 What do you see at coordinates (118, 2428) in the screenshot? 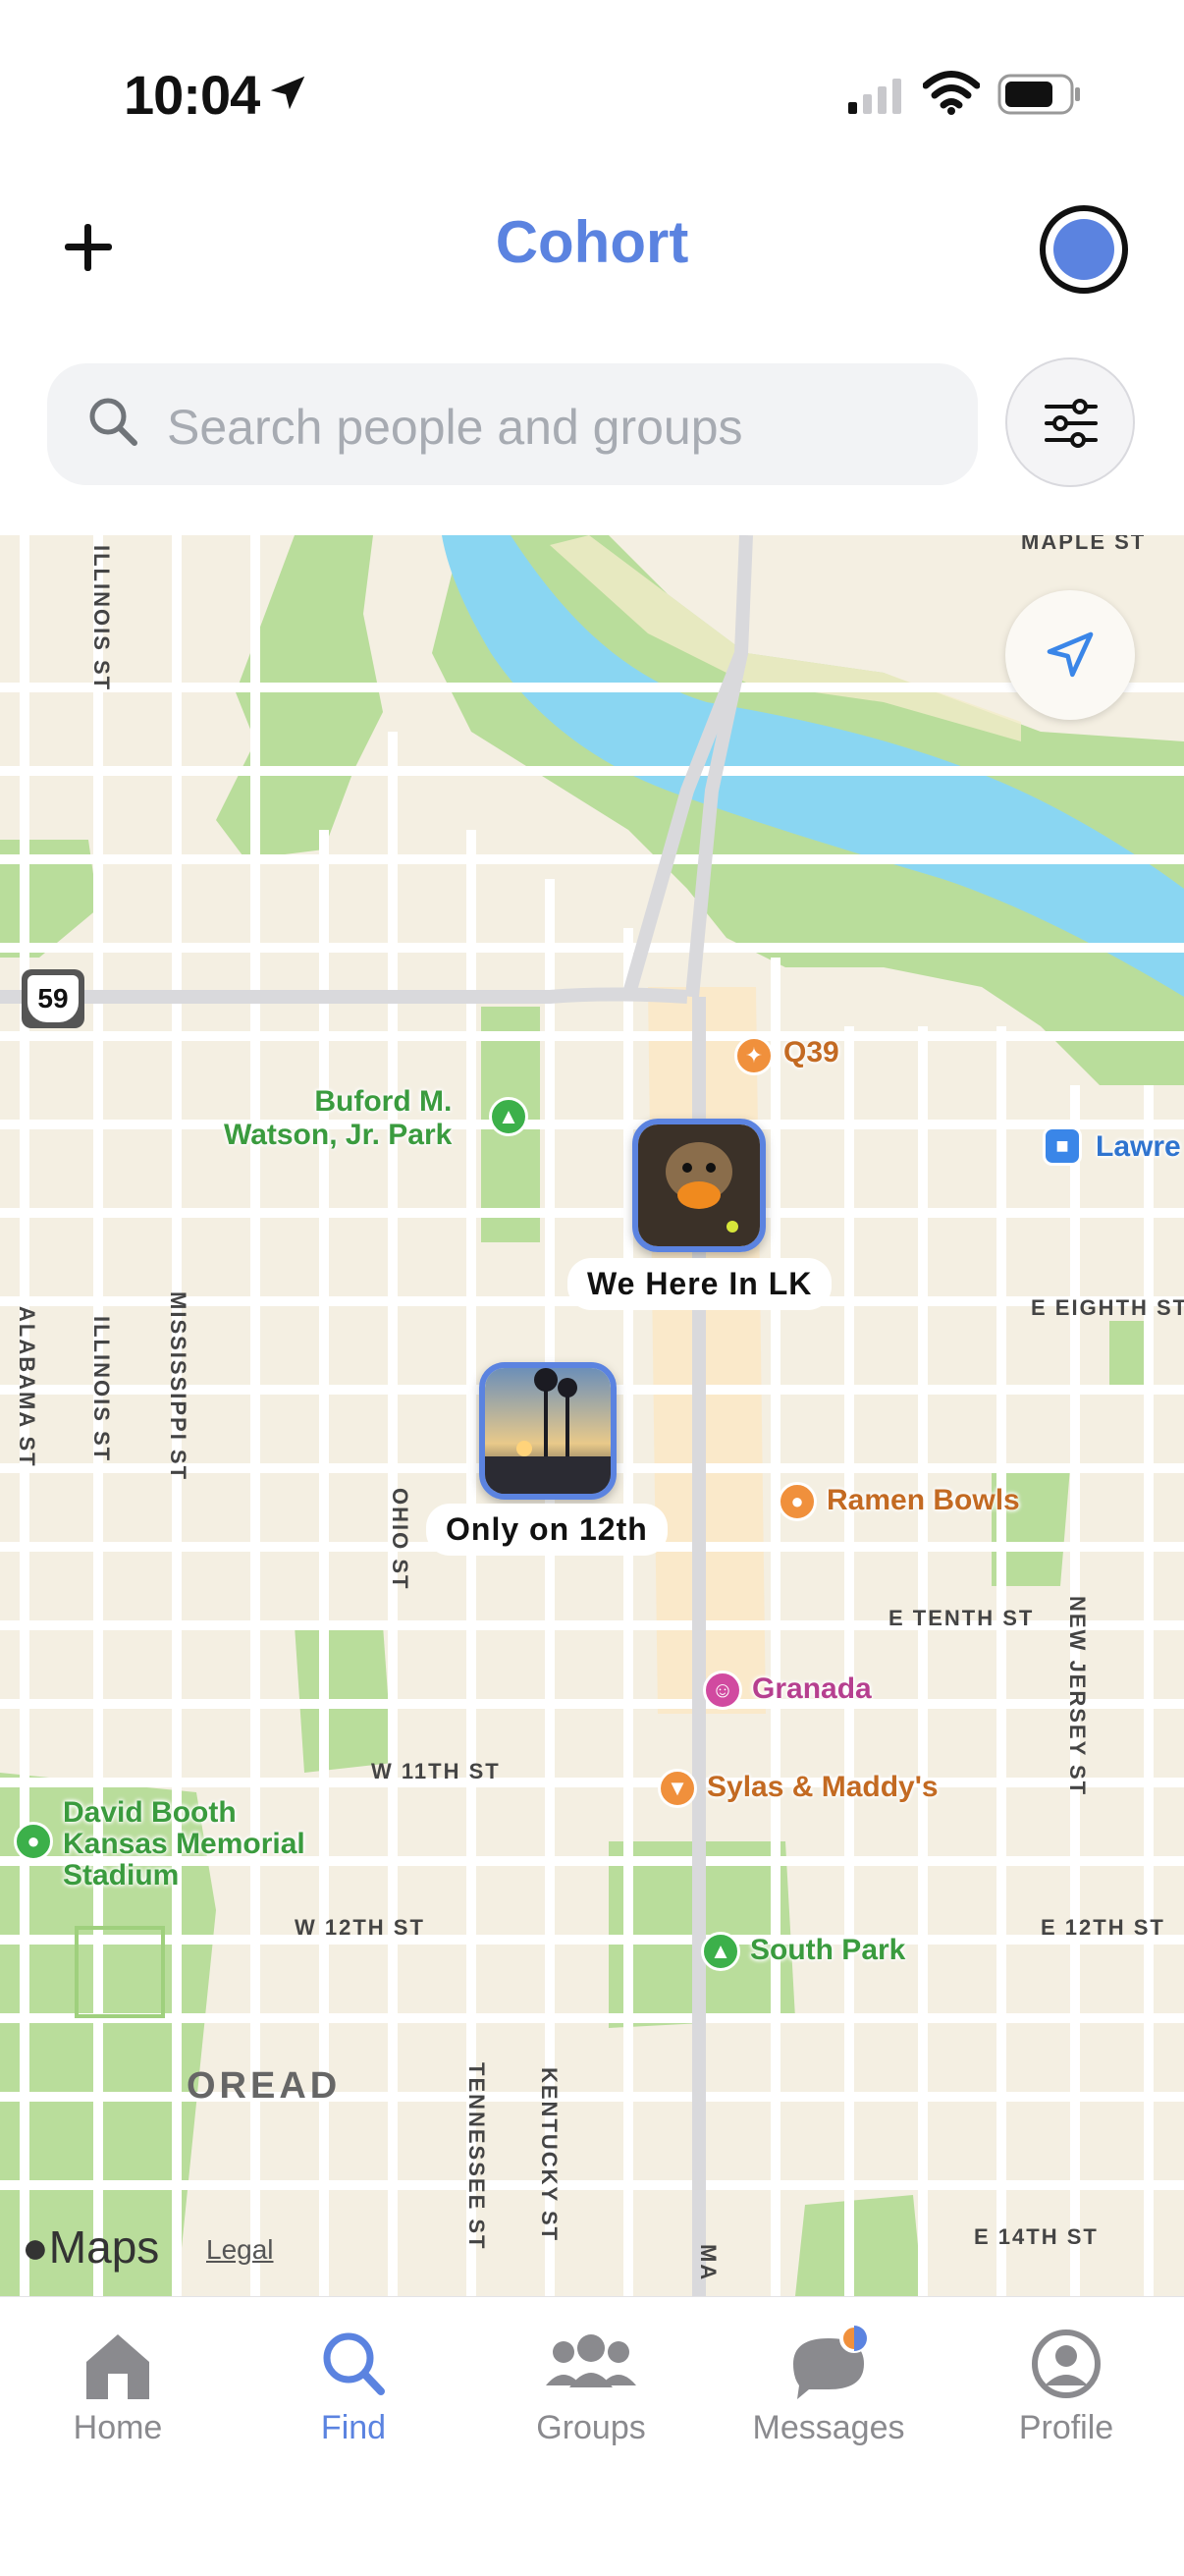
I see `tab-label: Home` at bounding box center [118, 2428].